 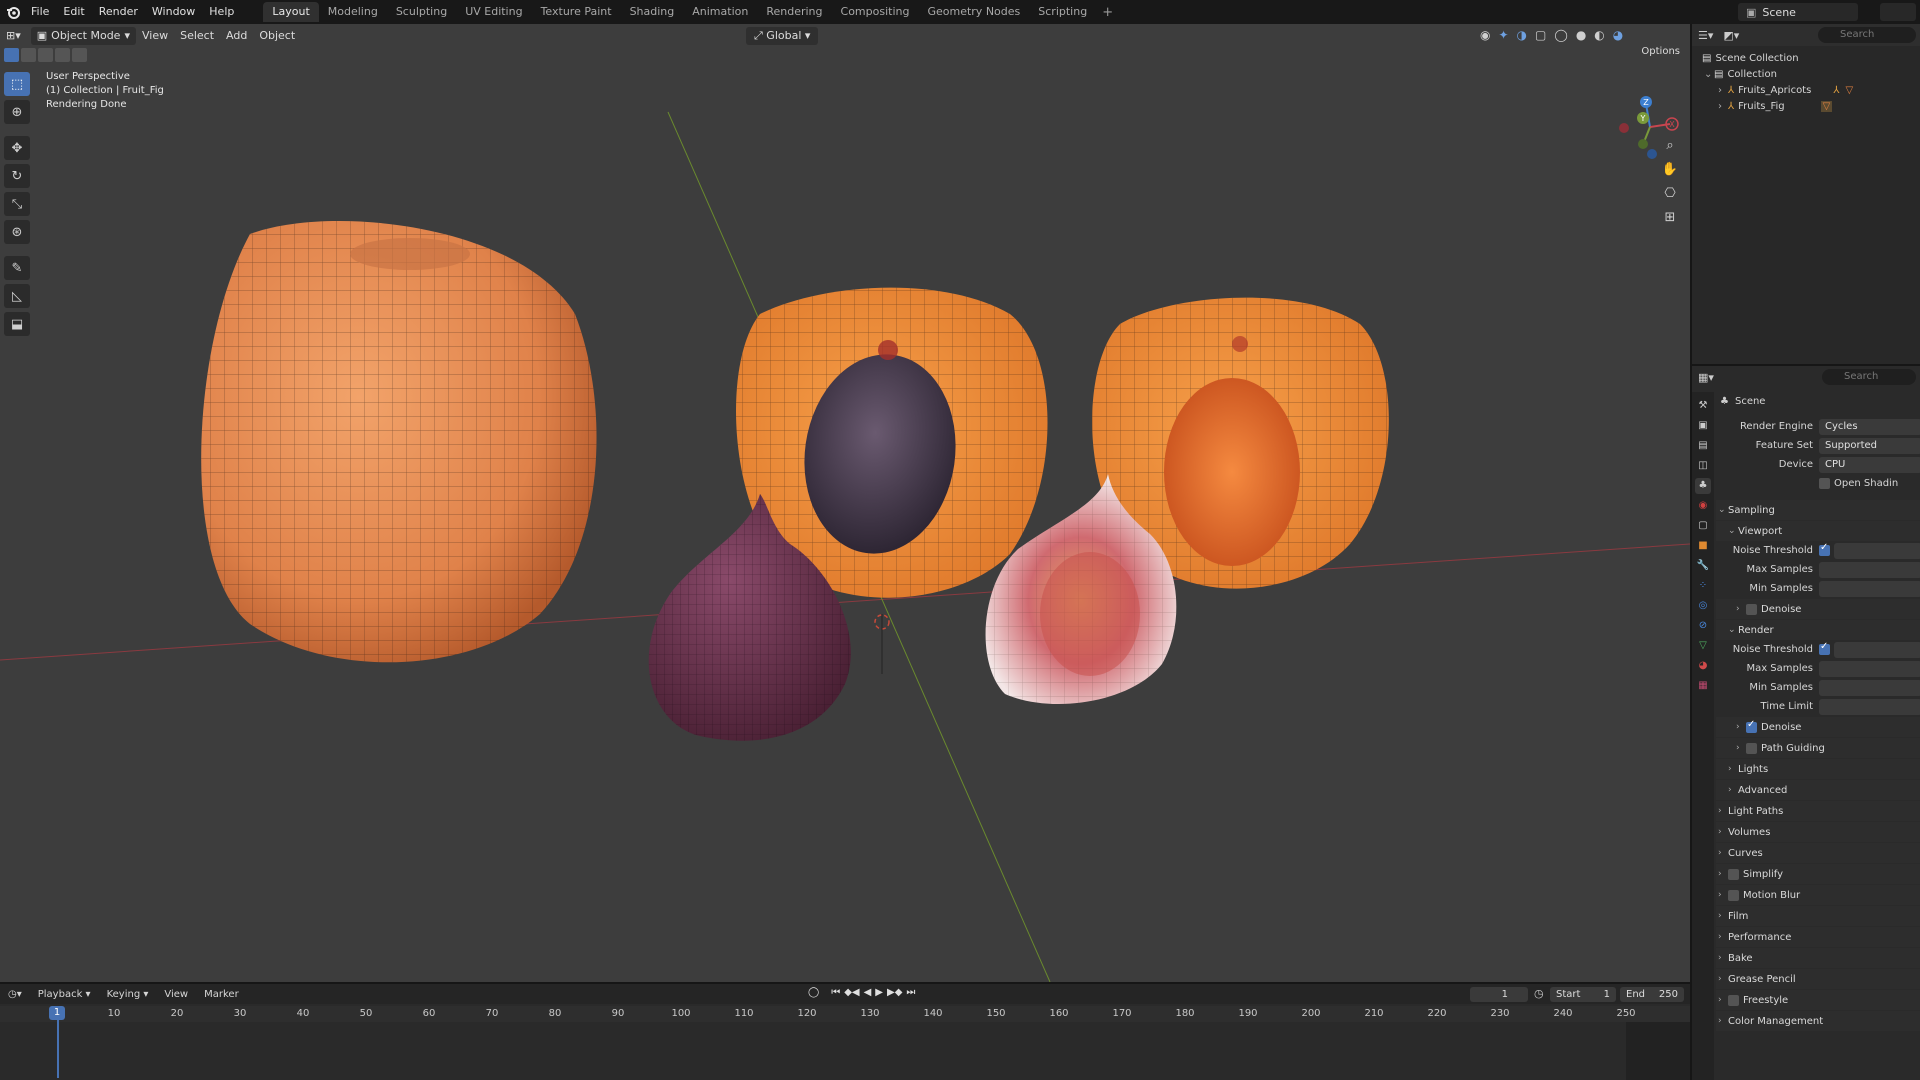 What do you see at coordinates (894, 992) in the screenshot?
I see `next-keyframe-icon: ▶◆` at bounding box center [894, 992].